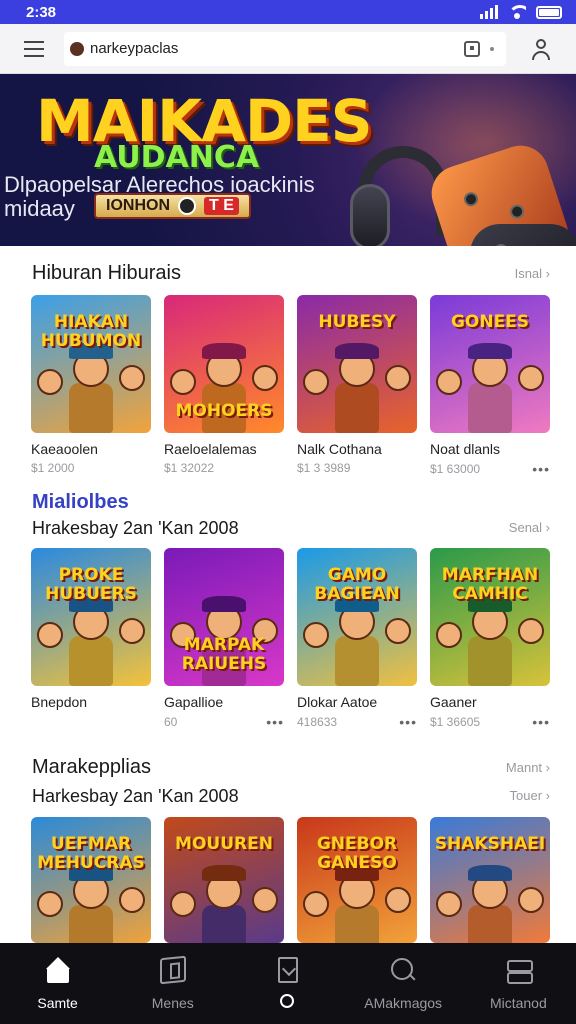  Describe the element at coordinates (91, 364) in the screenshot. I see `game-thumbnail: HIAKAN HUBUMON` at that location.